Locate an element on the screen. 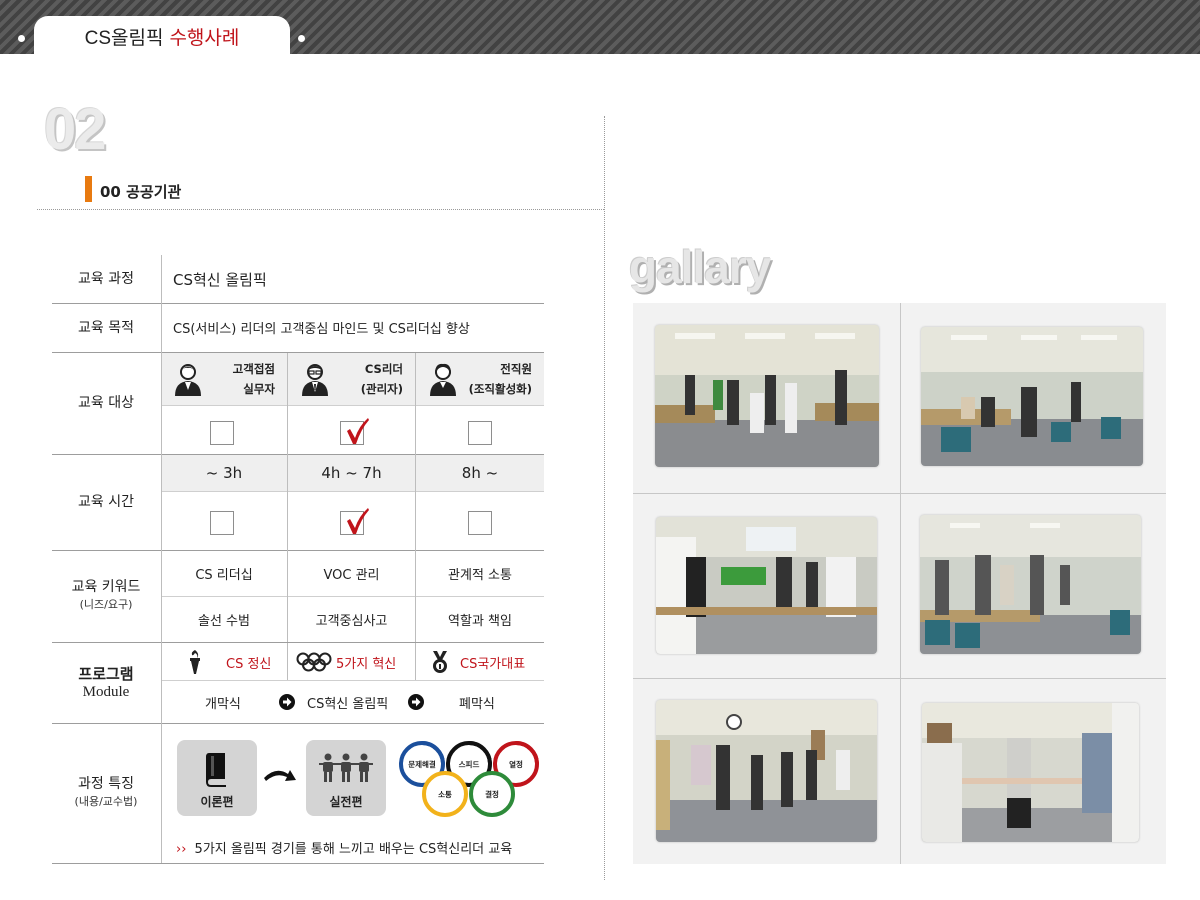 The width and height of the screenshot is (1200, 900). keywords-label: 교육 키워드 is located at coordinates (106, 587).